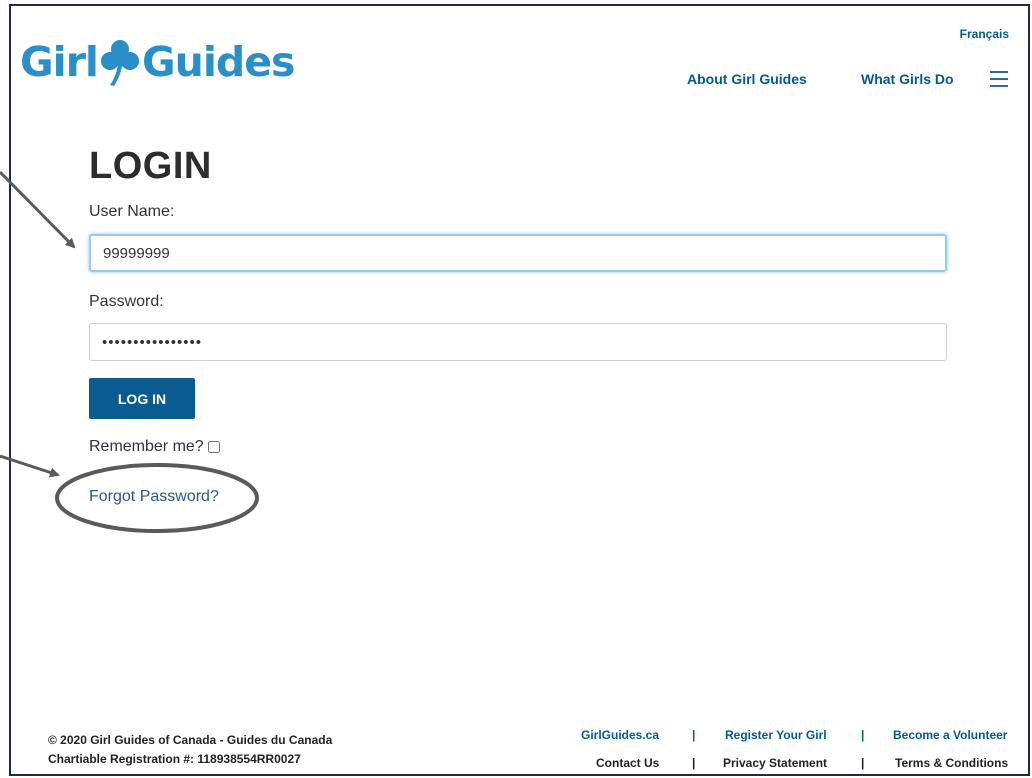  What do you see at coordinates (951, 763) in the screenshot?
I see `footer-link-terms: Terms & Conditions` at bounding box center [951, 763].